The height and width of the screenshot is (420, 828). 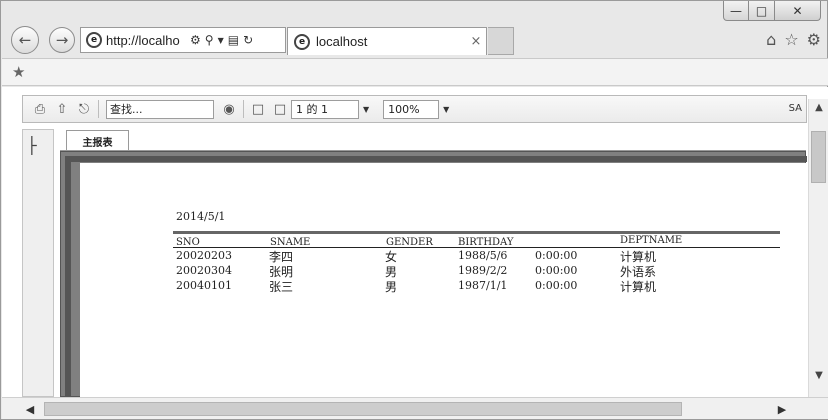 What do you see at coordinates (483, 285) in the screenshot?
I see `cell-birthday-date: 1987/1/1` at bounding box center [483, 285].